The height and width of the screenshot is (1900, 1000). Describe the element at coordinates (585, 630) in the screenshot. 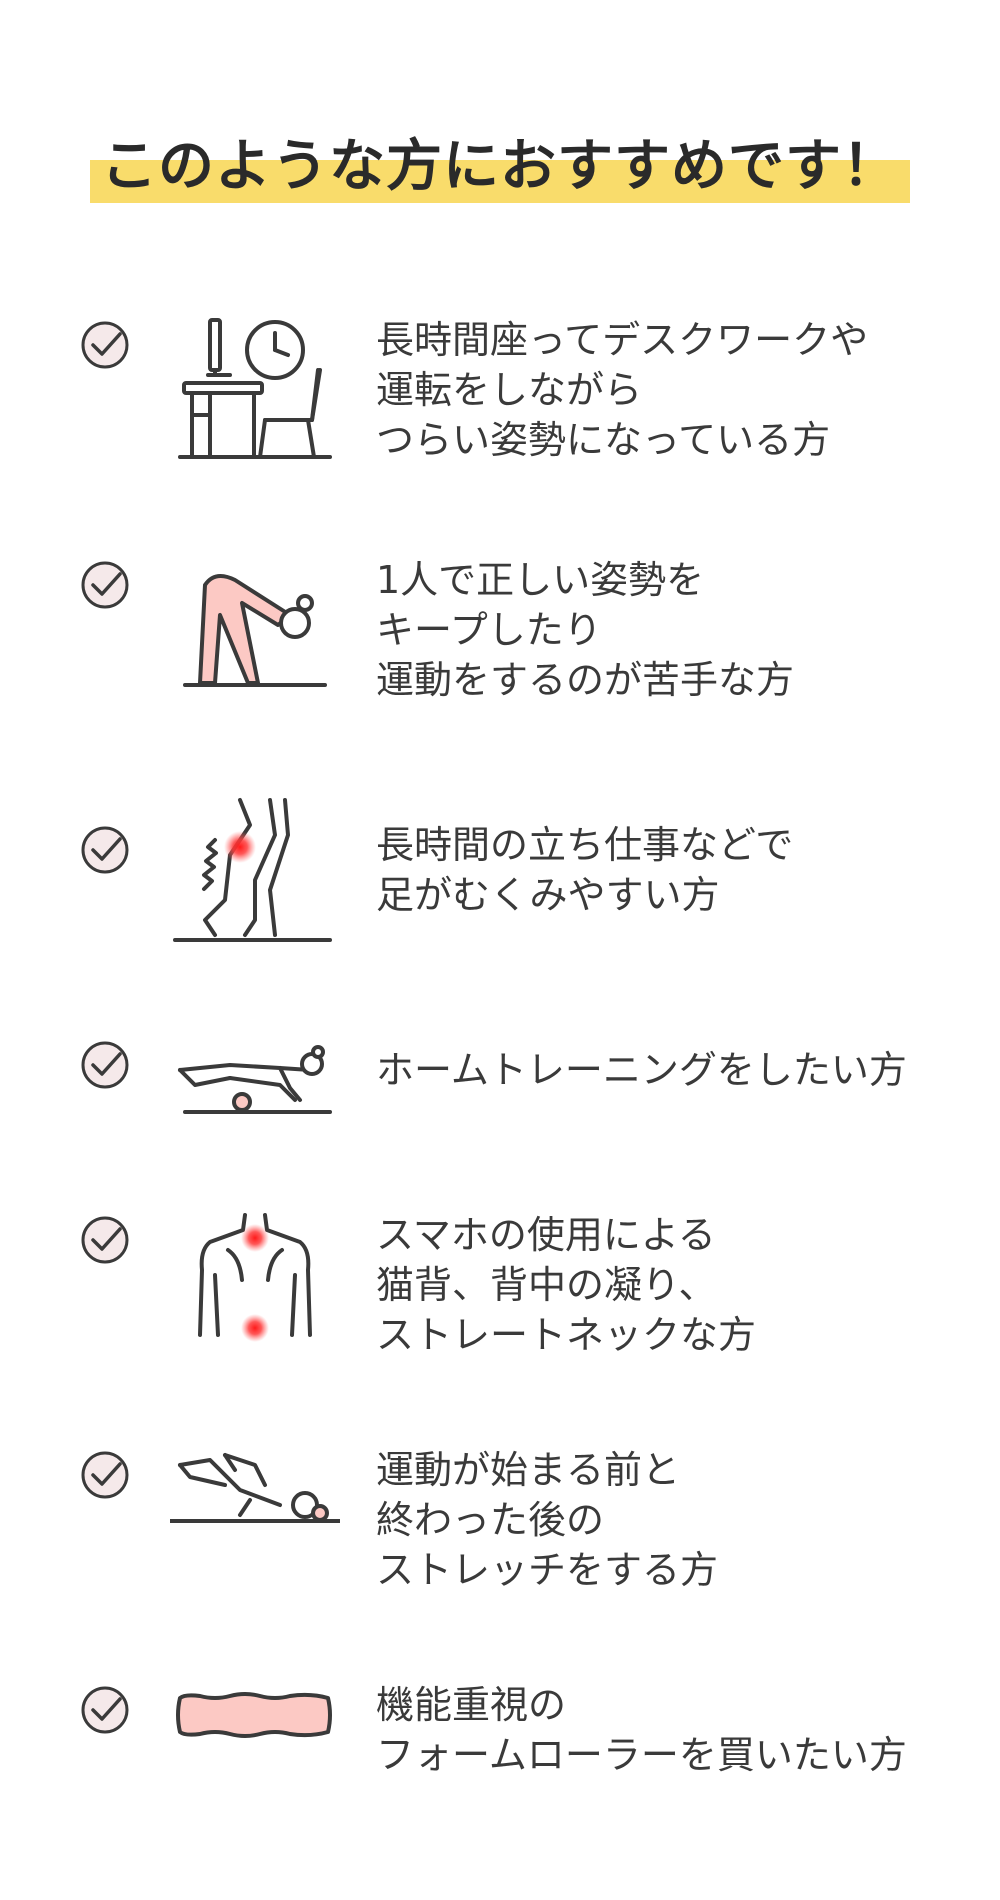

I see `item-text: 1人で正しい姿勢を キープしたり 運動をするのが苦手な方` at that location.